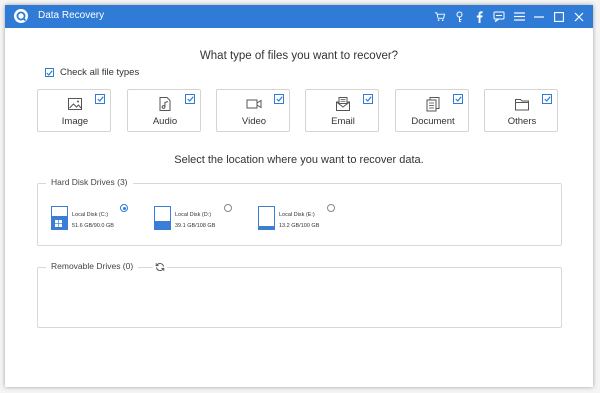 Image resolution: width=600 pixels, height=393 pixels. What do you see at coordinates (92, 266) in the screenshot?
I see `removable-drives-title: Removable Drives (0)` at bounding box center [92, 266].